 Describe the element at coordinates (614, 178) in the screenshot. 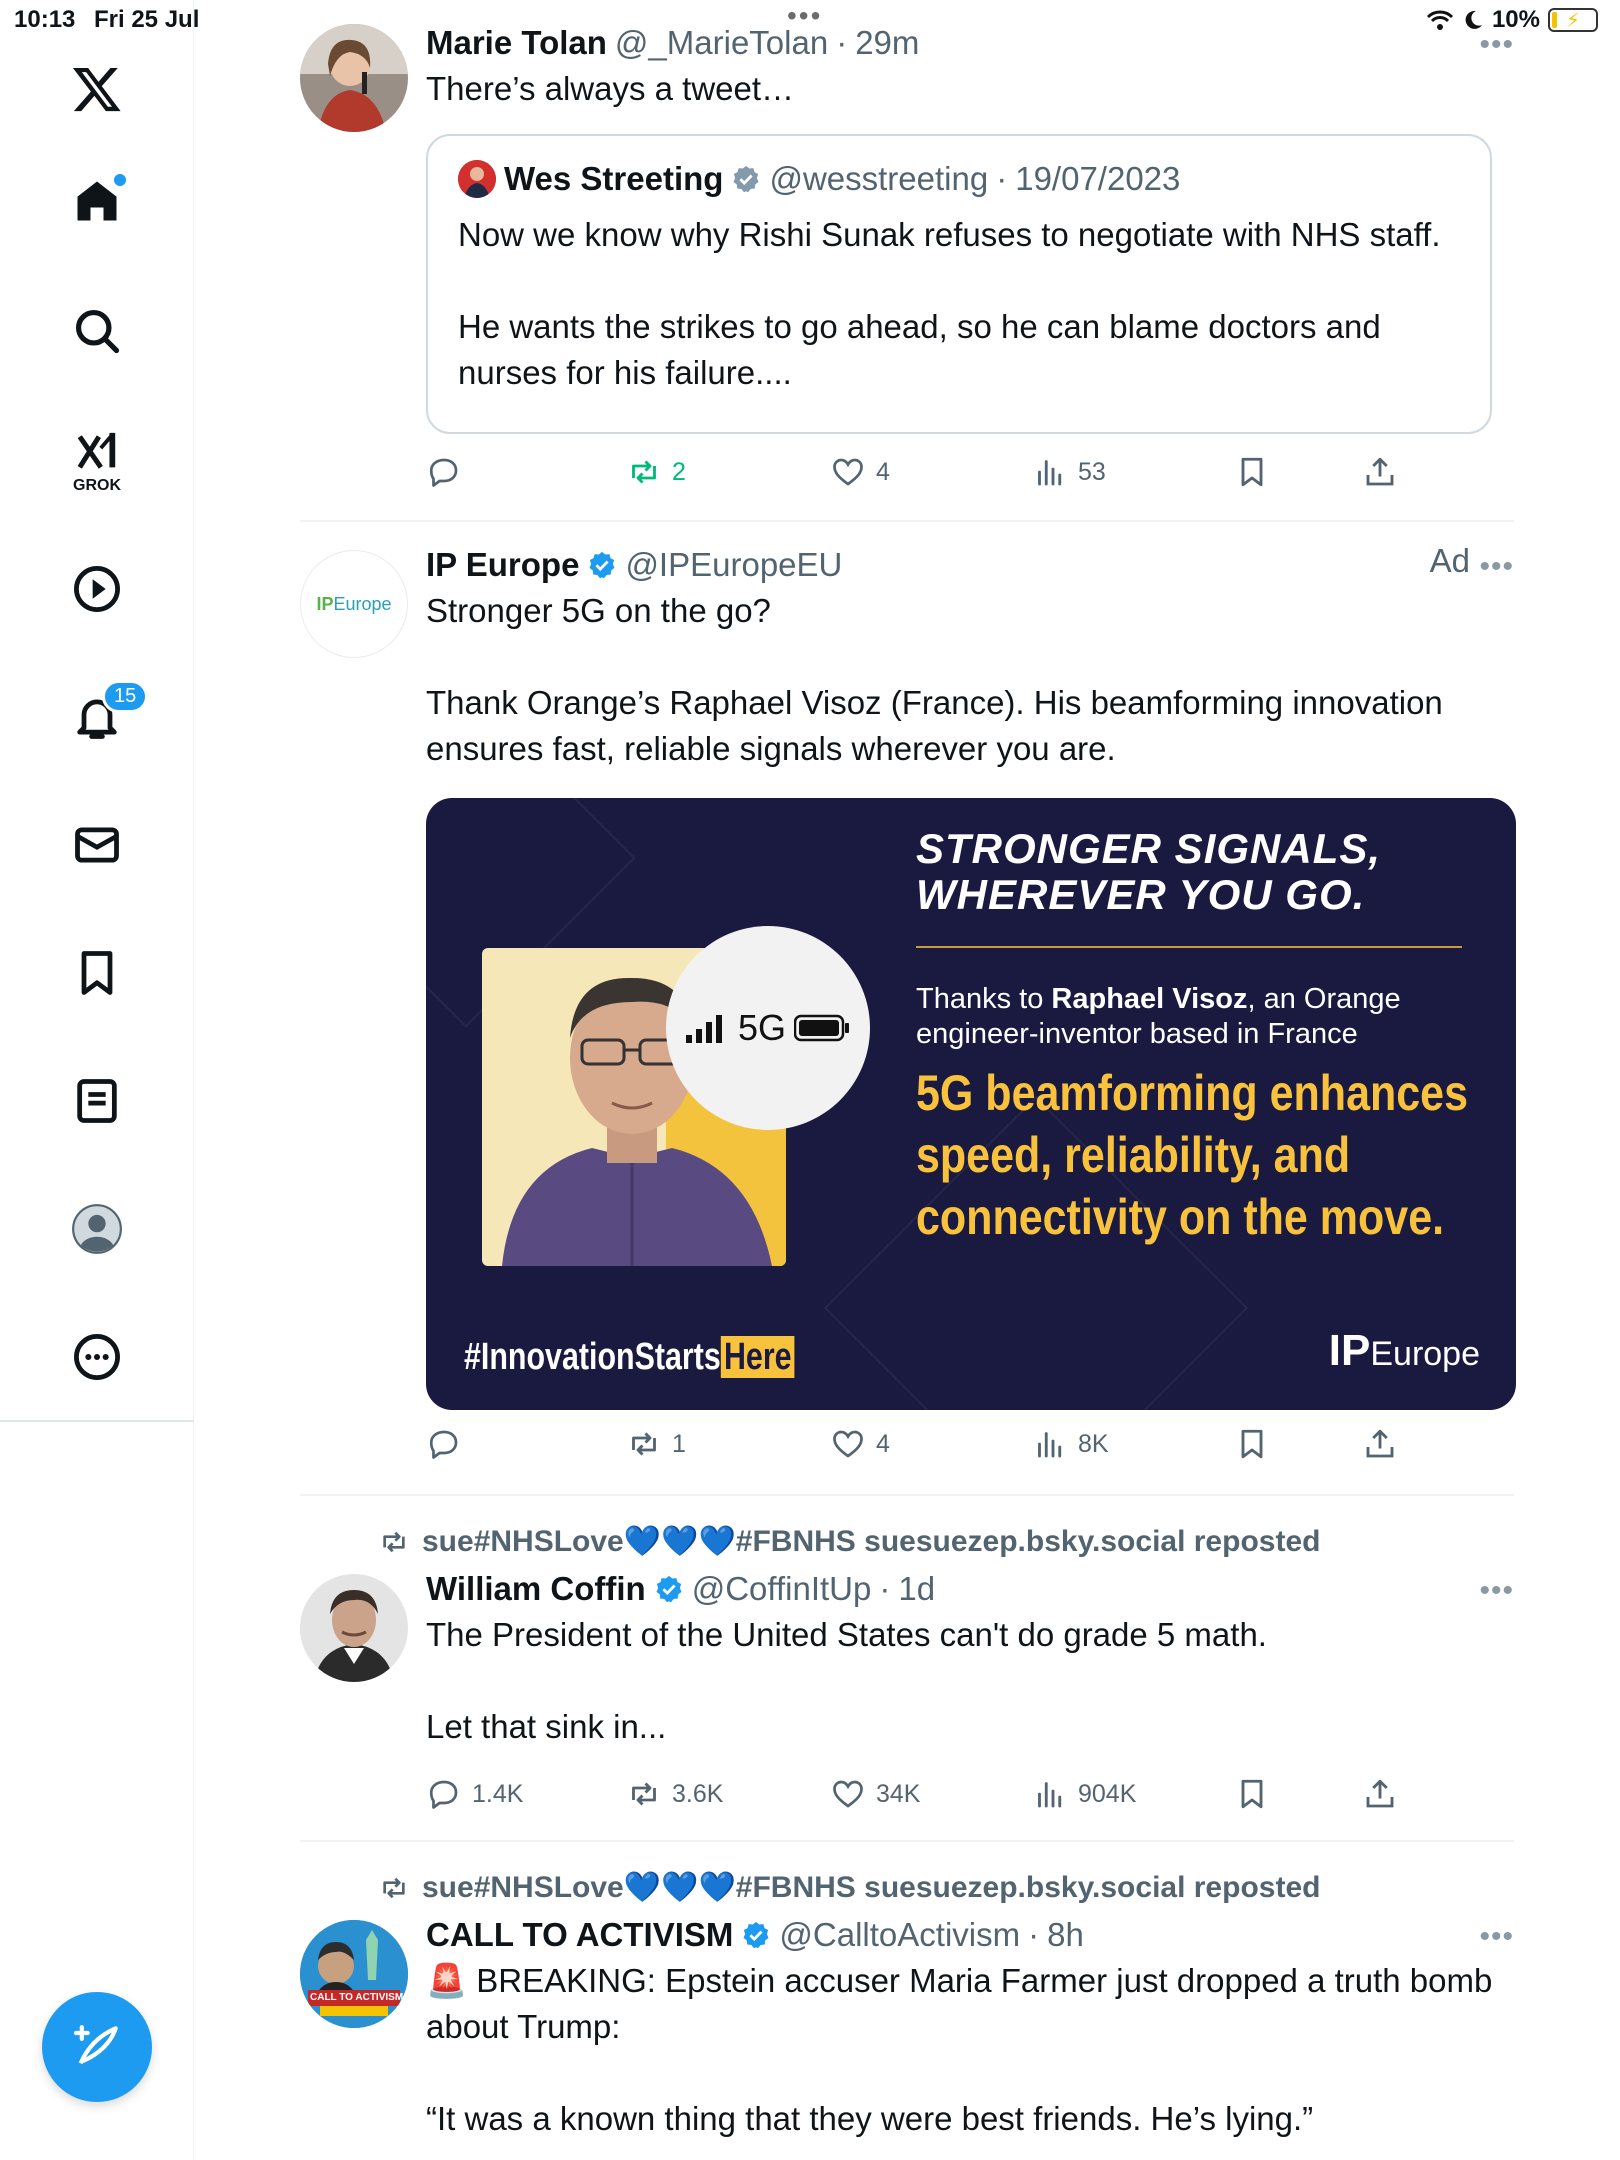

I see `quote-author-name: Wes Streeting` at that location.